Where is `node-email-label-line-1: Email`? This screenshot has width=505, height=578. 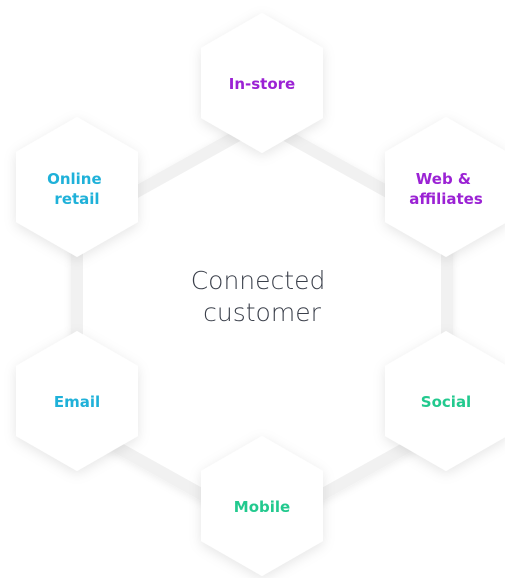
node-email-label-line-1: Email is located at coordinates (77, 402).